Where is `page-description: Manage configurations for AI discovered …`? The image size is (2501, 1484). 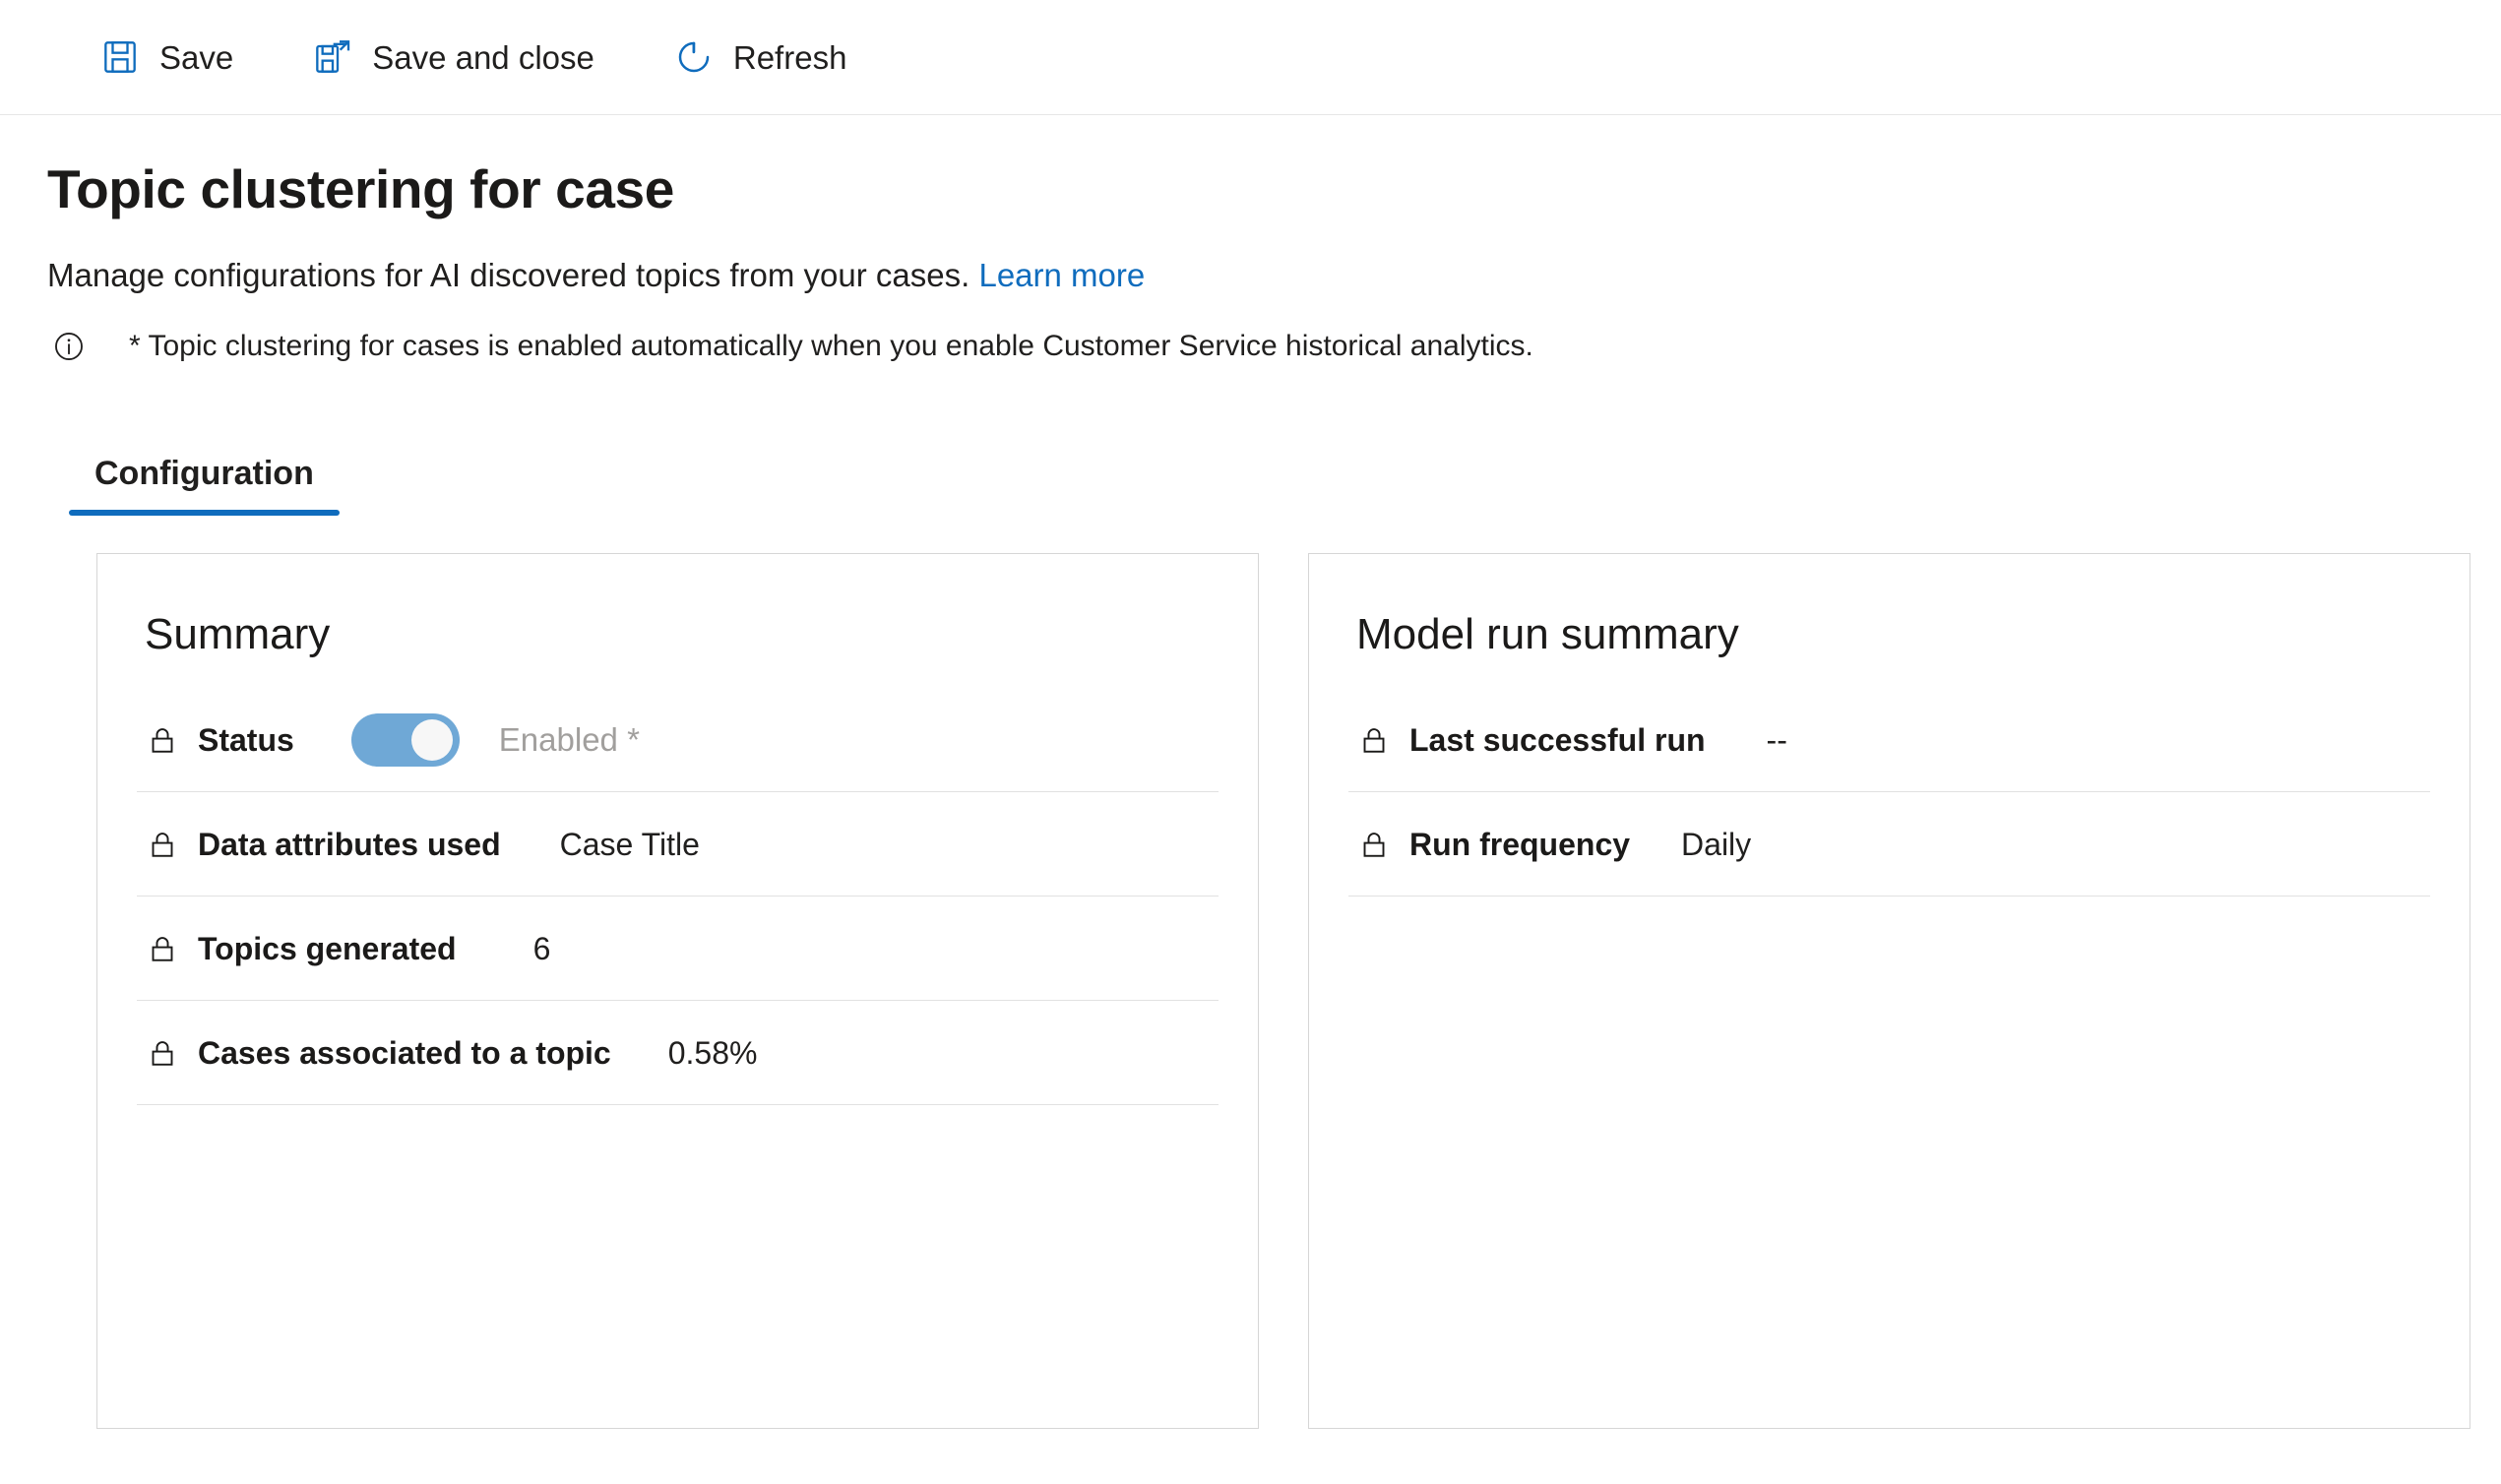 page-description: Manage configurations for AI discovered … is located at coordinates (1274, 275).